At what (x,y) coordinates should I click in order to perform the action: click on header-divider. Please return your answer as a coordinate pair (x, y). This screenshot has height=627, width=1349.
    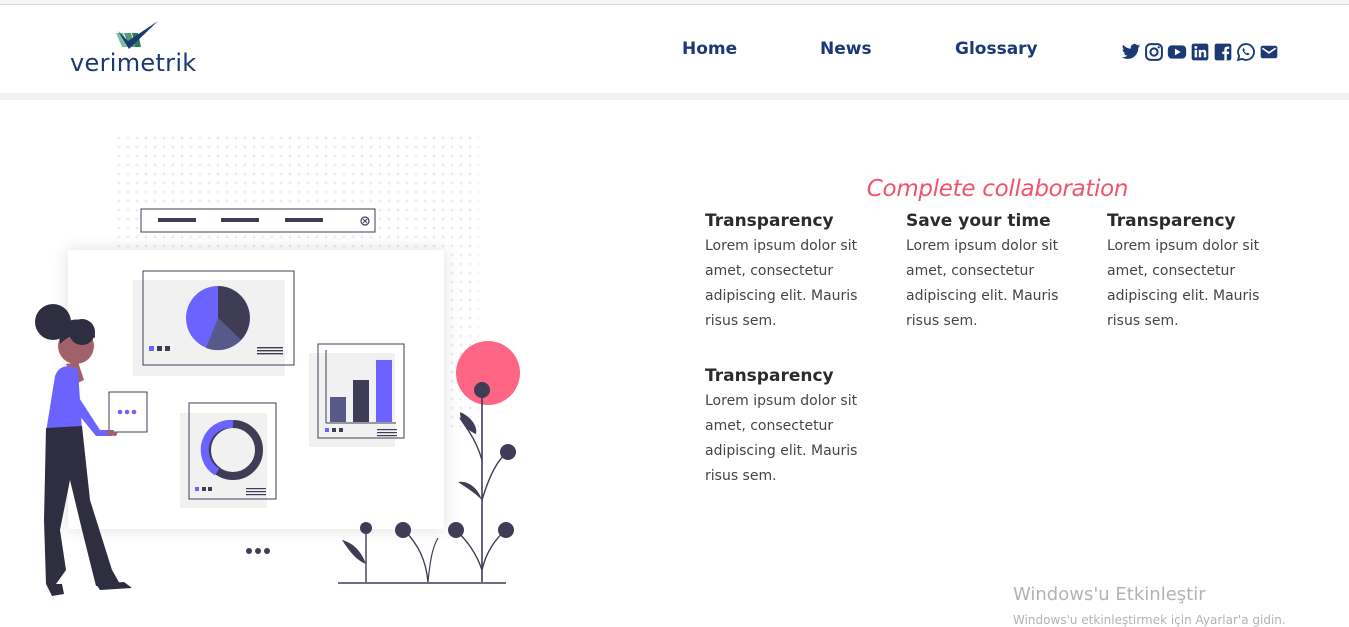
    Looking at the image, I should click on (674, 96).